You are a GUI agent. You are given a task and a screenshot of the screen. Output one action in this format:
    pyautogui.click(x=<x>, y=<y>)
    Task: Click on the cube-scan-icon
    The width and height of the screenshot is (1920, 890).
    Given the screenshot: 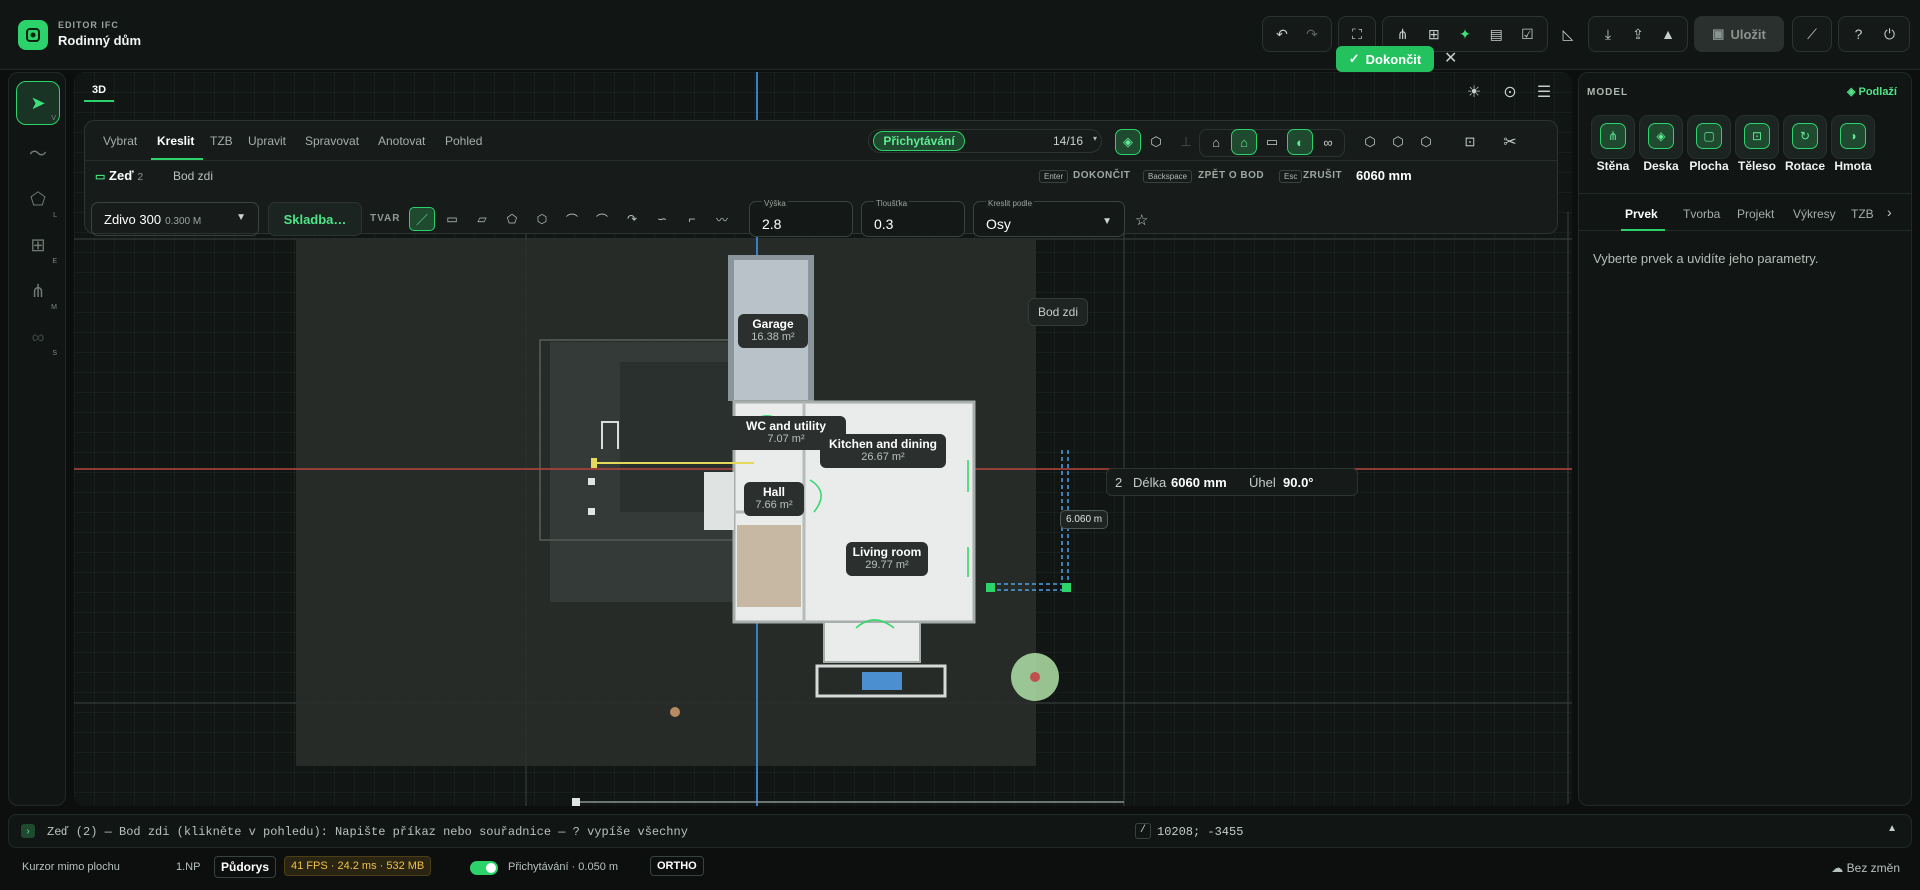 What is the action you would take?
    pyautogui.click(x=33, y=35)
    